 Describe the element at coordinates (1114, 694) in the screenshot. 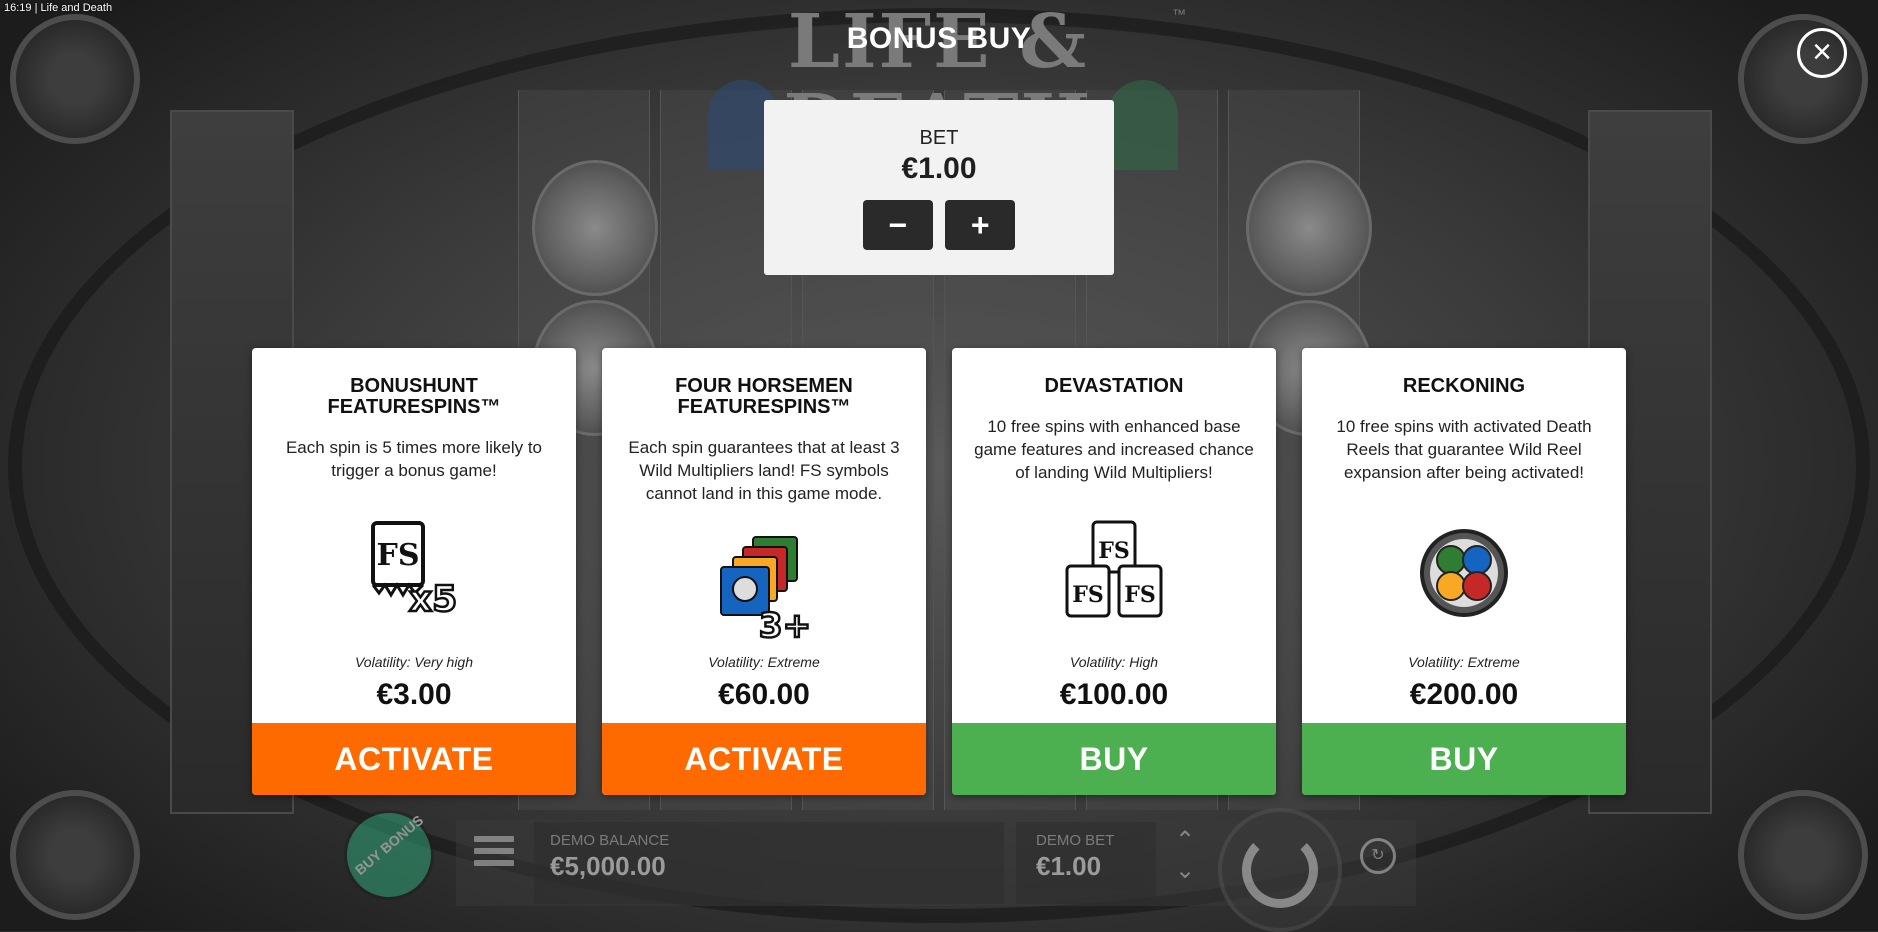

I see `card-price: €100.00` at that location.